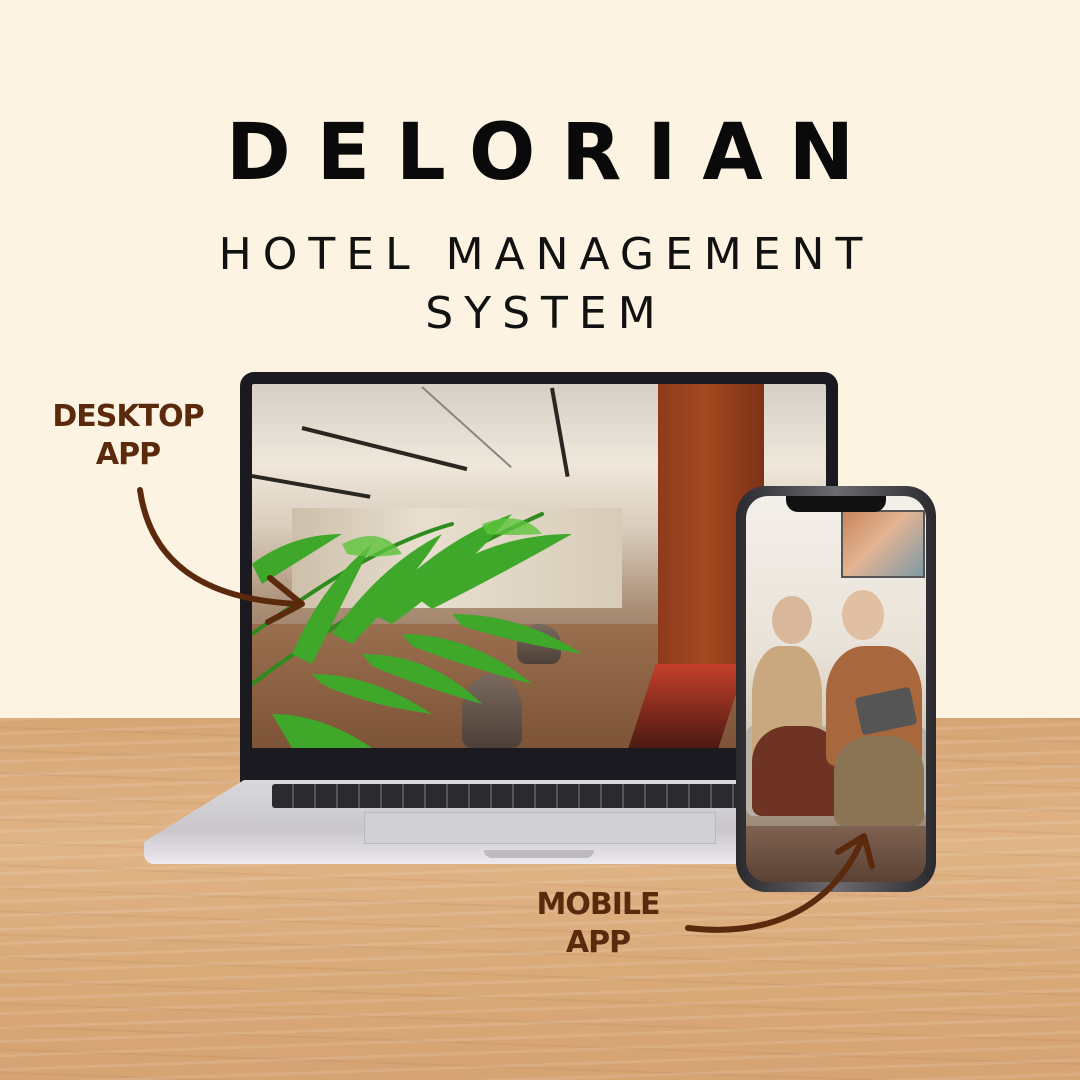  What do you see at coordinates (220, 547) in the screenshot?
I see `desktop-arrow-icon` at bounding box center [220, 547].